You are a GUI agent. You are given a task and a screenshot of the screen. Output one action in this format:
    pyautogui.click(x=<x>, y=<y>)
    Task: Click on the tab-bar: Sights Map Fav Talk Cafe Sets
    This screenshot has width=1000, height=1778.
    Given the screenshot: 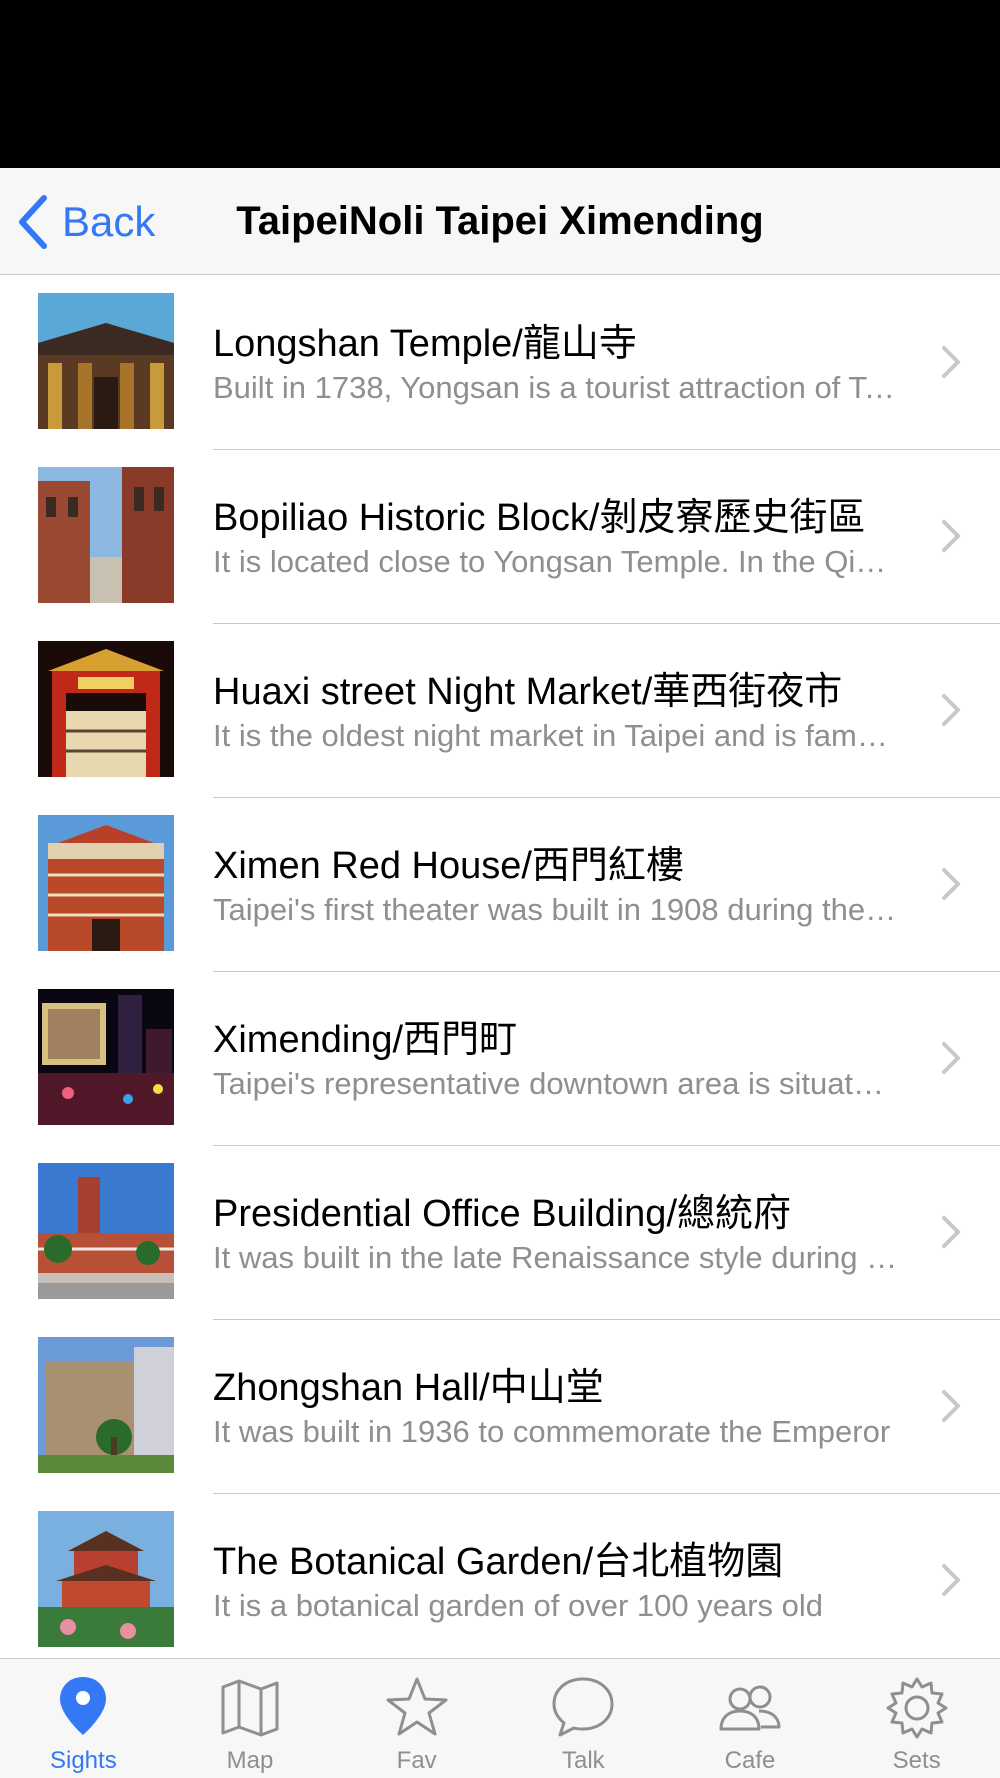 What is the action you would take?
    pyautogui.click(x=500, y=1718)
    